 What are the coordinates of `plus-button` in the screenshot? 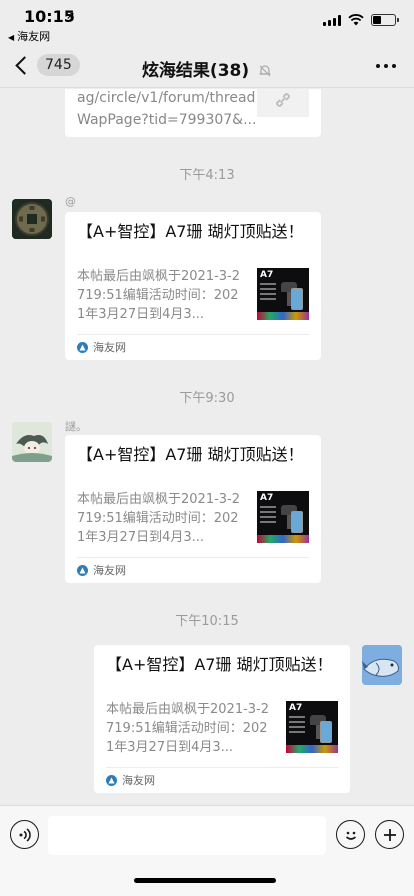 It's located at (389, 834).